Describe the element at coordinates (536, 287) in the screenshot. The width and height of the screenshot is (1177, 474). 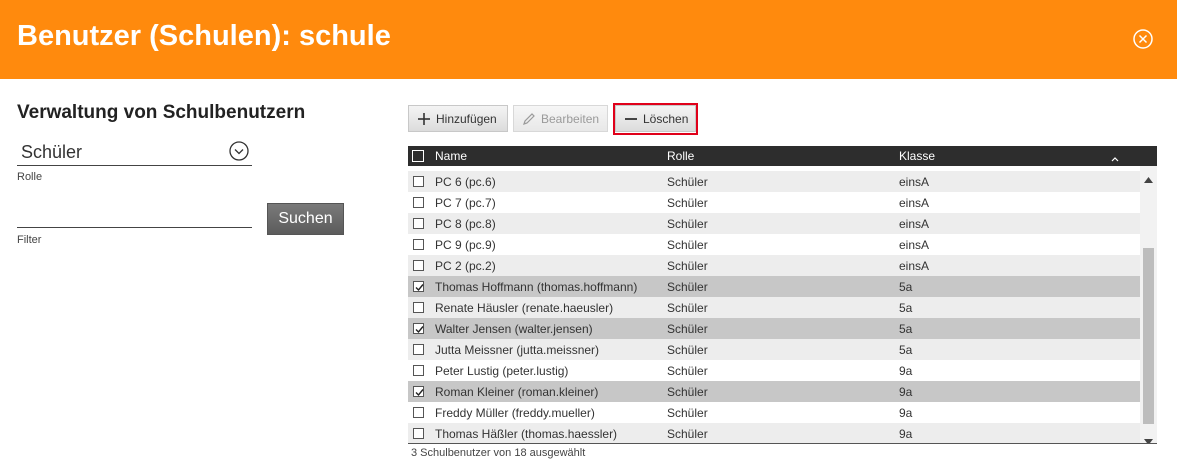
I see `cell-name: Thomas Hoffmann (thomas.hoffmann)` at that location.